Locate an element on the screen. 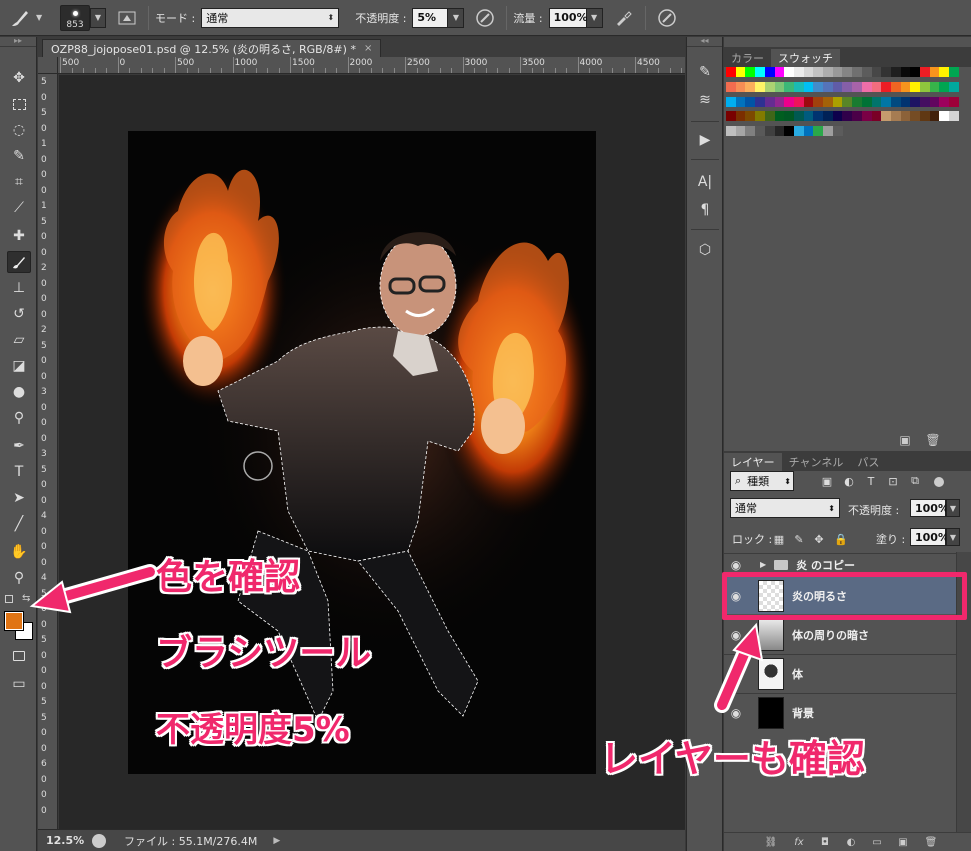 The image size is (971, 851). annotation-check-color: 色を確認 is located at coordinates (228, 577).